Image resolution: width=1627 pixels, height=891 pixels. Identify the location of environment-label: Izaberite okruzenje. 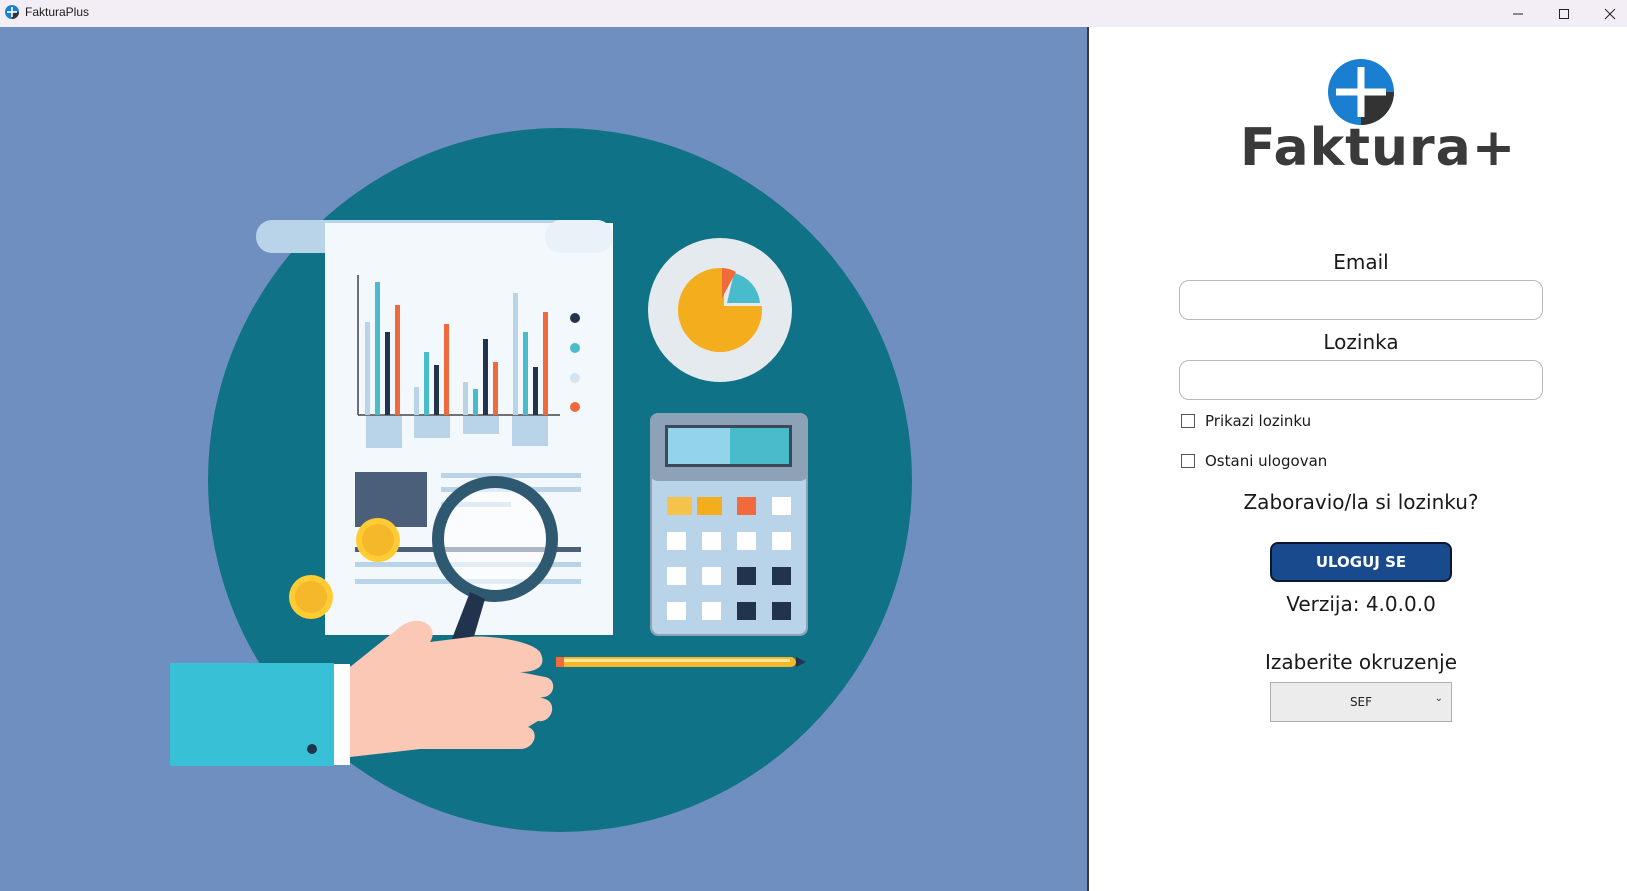
(1361, 662).